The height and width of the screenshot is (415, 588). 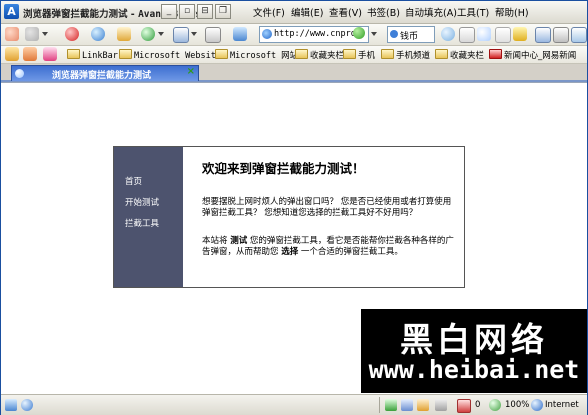 I want to click on flash-block-icon, so click(x=391, y=405).